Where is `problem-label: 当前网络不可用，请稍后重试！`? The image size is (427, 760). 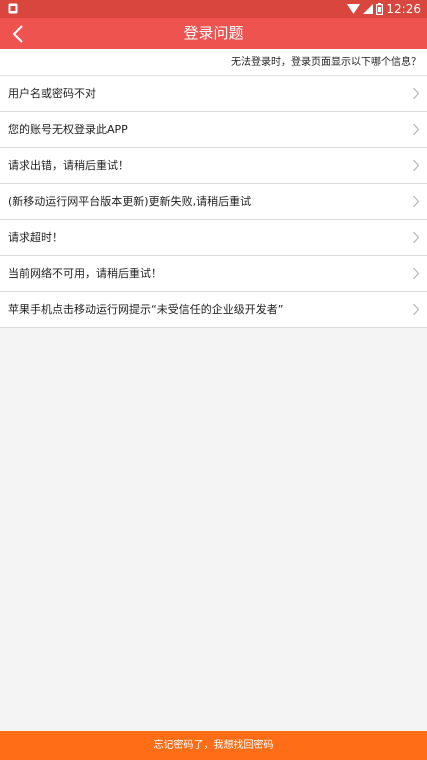
problem-label: 当前网络不可用，请稍后重试！ is located at coordinates (85, 273).